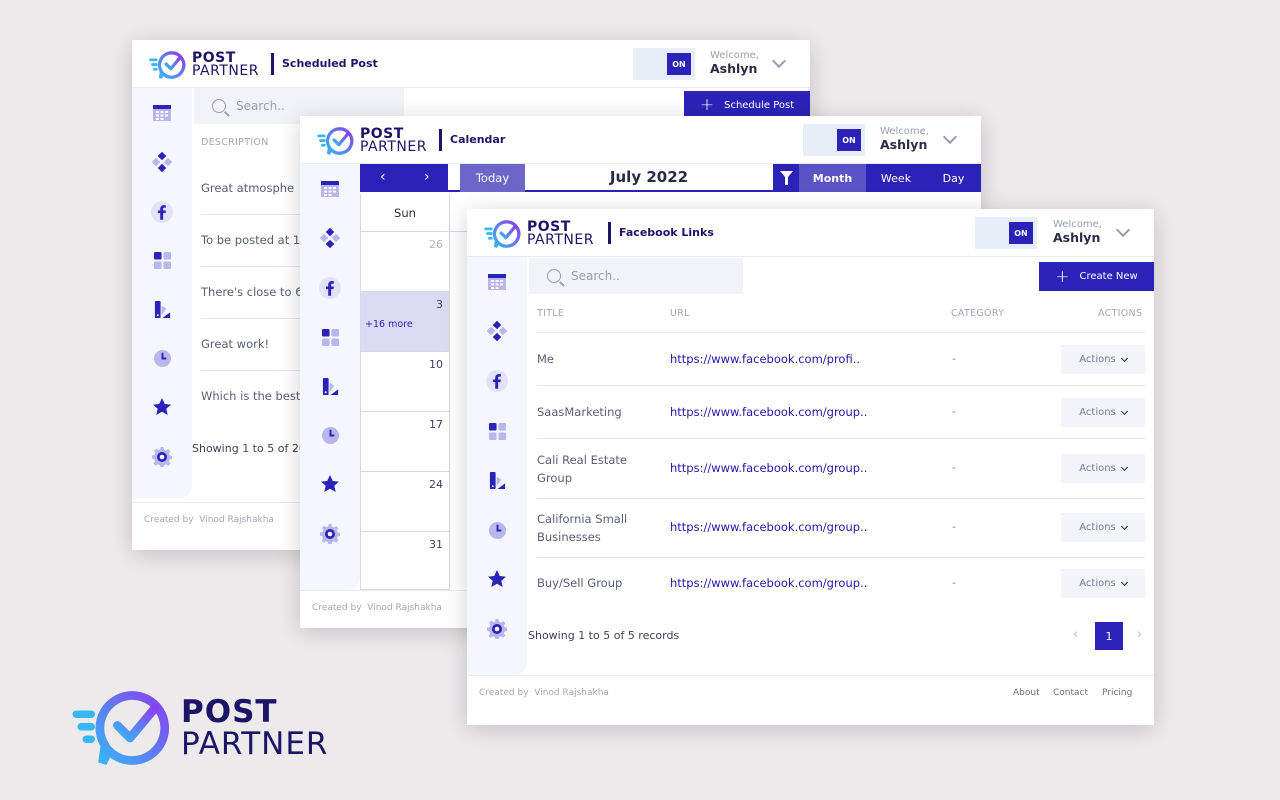 This screenshot has width=1280, height=800. Describe the element at coordinates (580, 583) in the screenshot. I see `row-title: Buy/Sell Group` at that location.